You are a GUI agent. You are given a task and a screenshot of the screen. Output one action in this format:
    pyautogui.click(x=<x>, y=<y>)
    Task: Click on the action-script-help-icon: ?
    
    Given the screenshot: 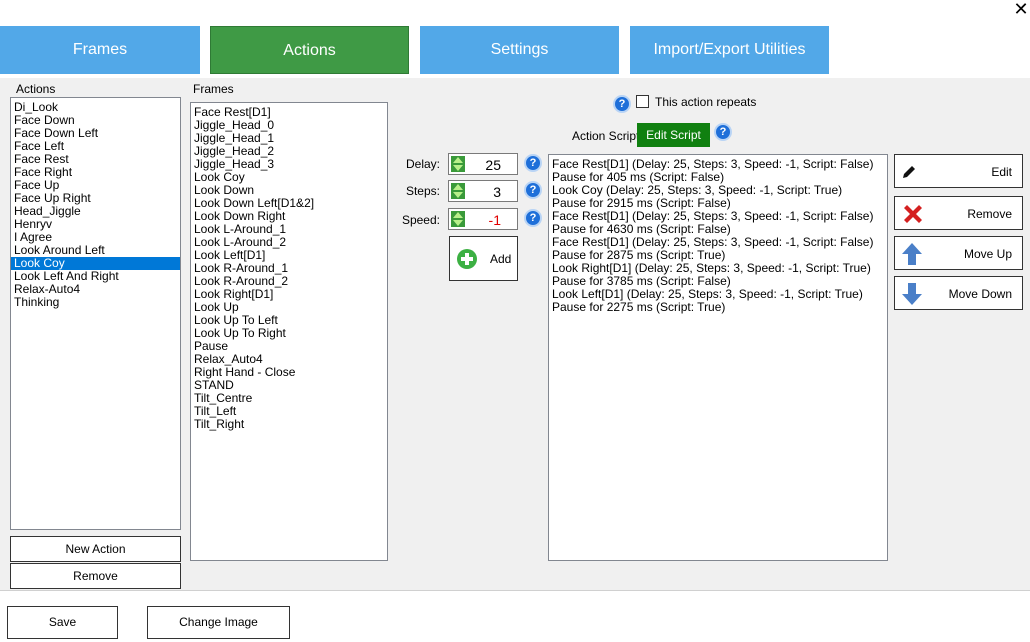 What is the action you would take?
    pyautogui.click(x=723, y=132)
    